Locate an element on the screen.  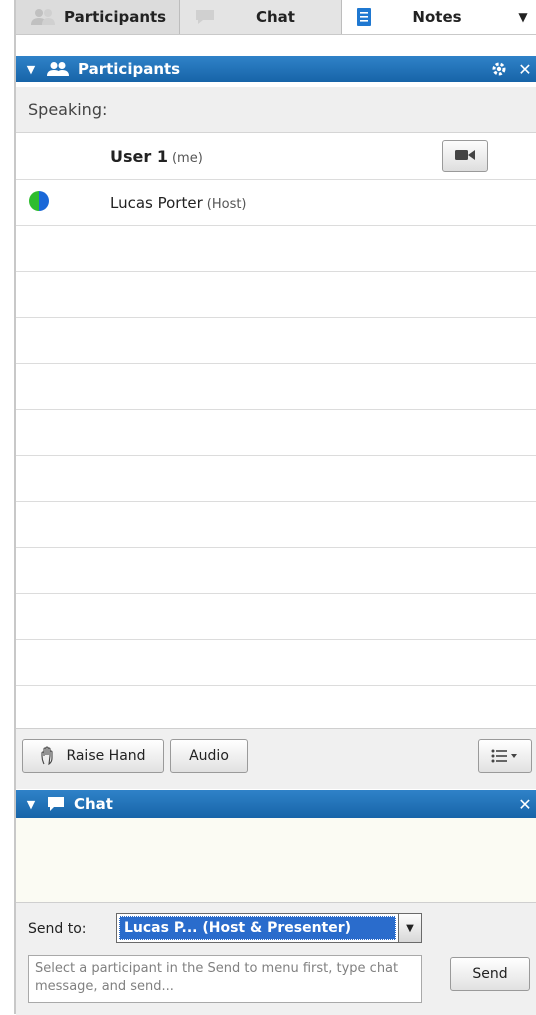
panel-tab-bar: Participants Chat Notes ▼ is located at coordinates (276, 17).